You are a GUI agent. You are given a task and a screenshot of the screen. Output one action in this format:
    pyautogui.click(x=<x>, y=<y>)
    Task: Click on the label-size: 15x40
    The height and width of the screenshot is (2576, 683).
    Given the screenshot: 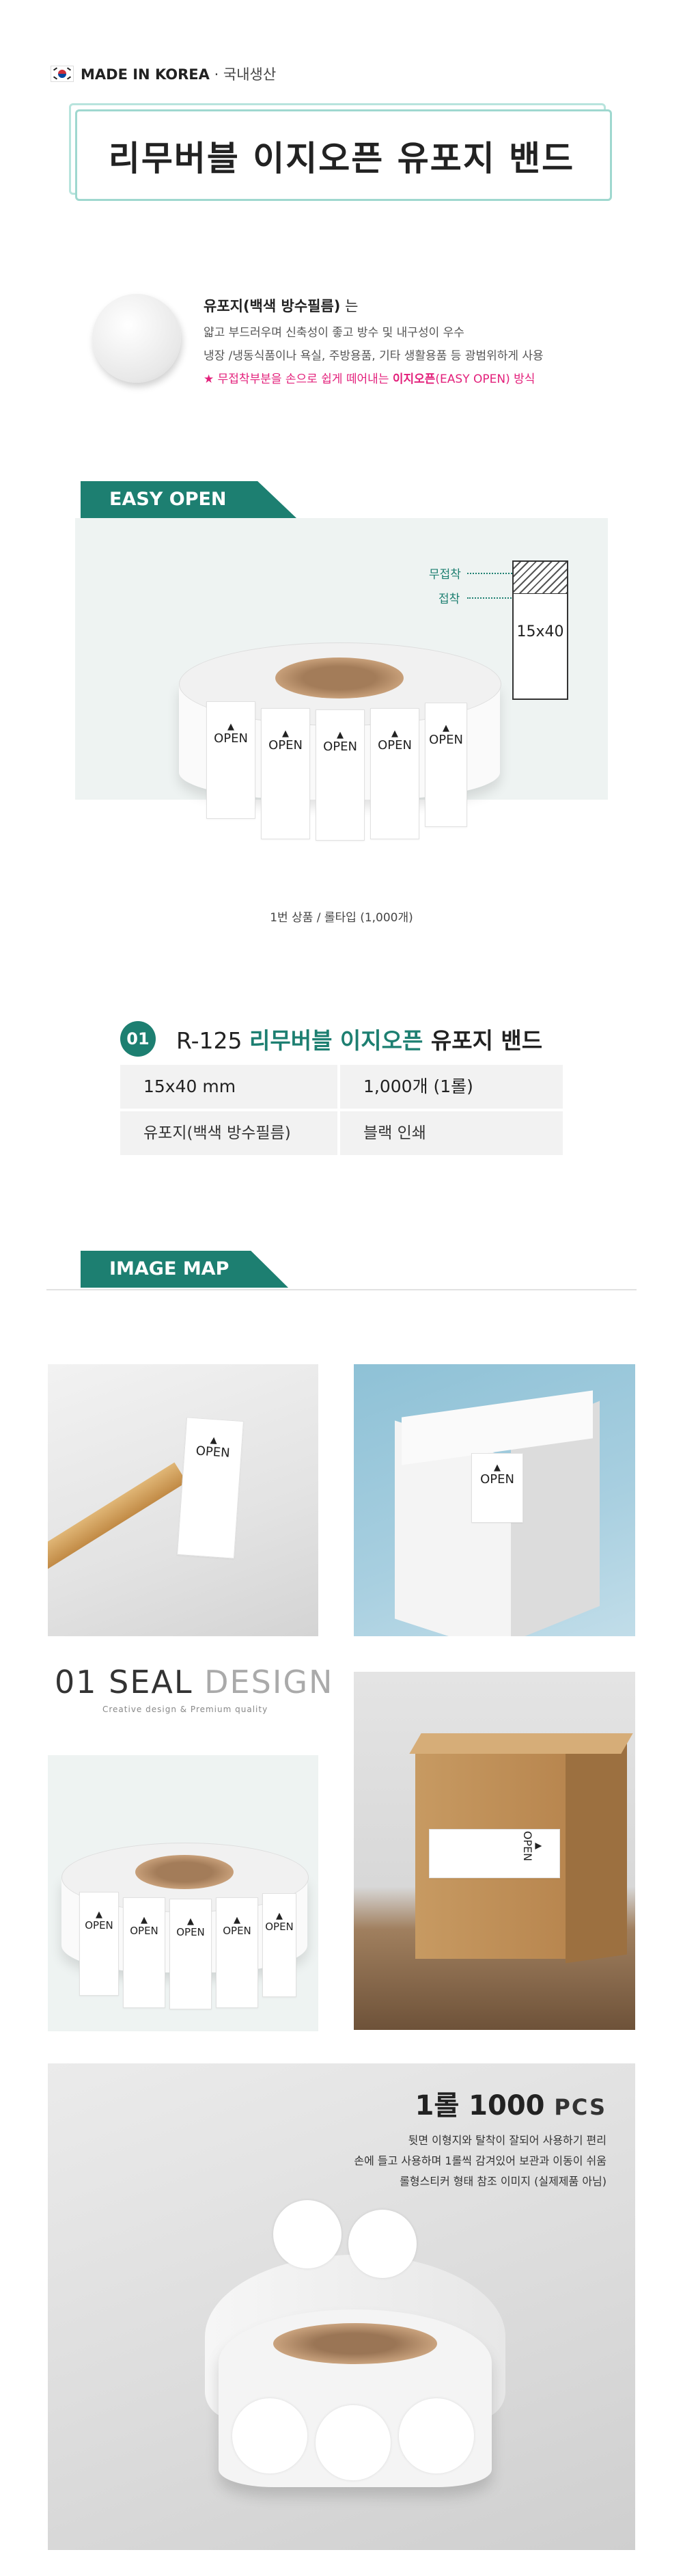 What is the action you would take?
    pyautogui.click(x=540, y=631)
    